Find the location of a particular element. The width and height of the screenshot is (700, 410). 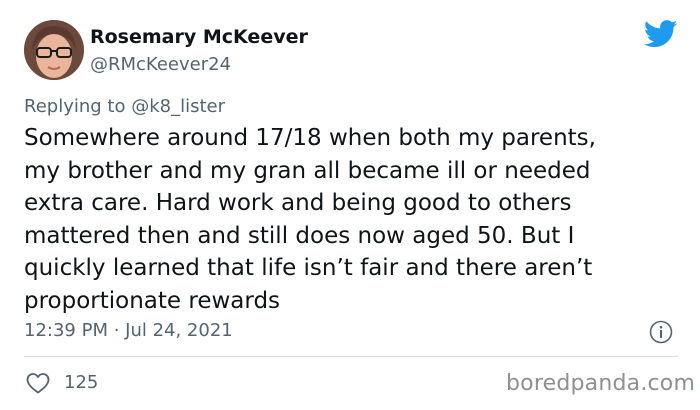

author-display-name: Rosemary McKeever is located at coordinates (199, 37).